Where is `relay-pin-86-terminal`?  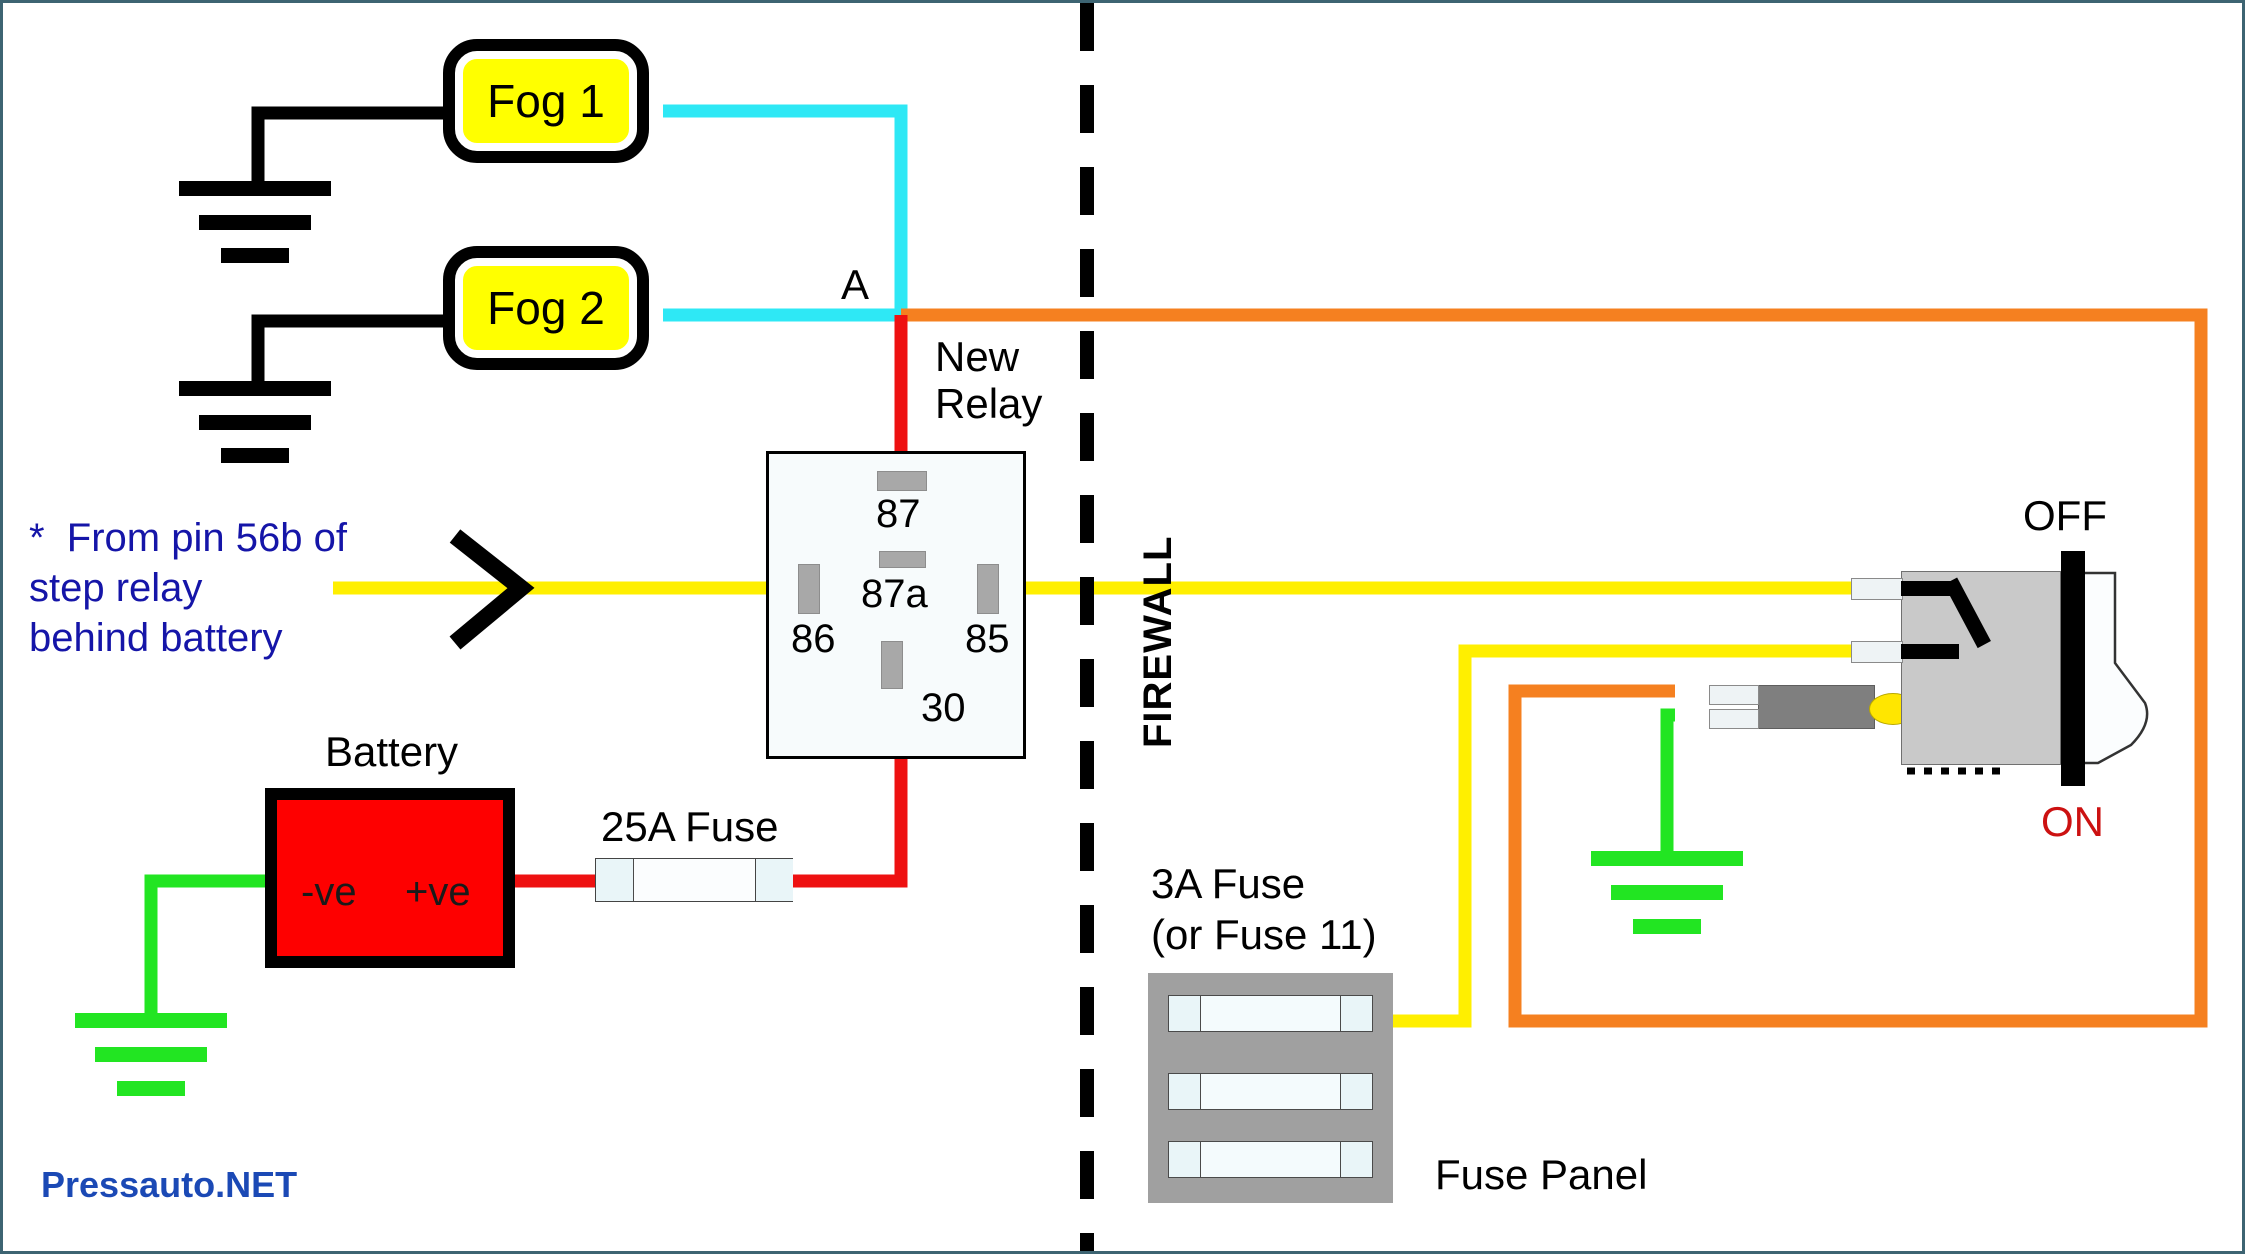 relay-pin-86-terminal is located at coordinates (809, 589).